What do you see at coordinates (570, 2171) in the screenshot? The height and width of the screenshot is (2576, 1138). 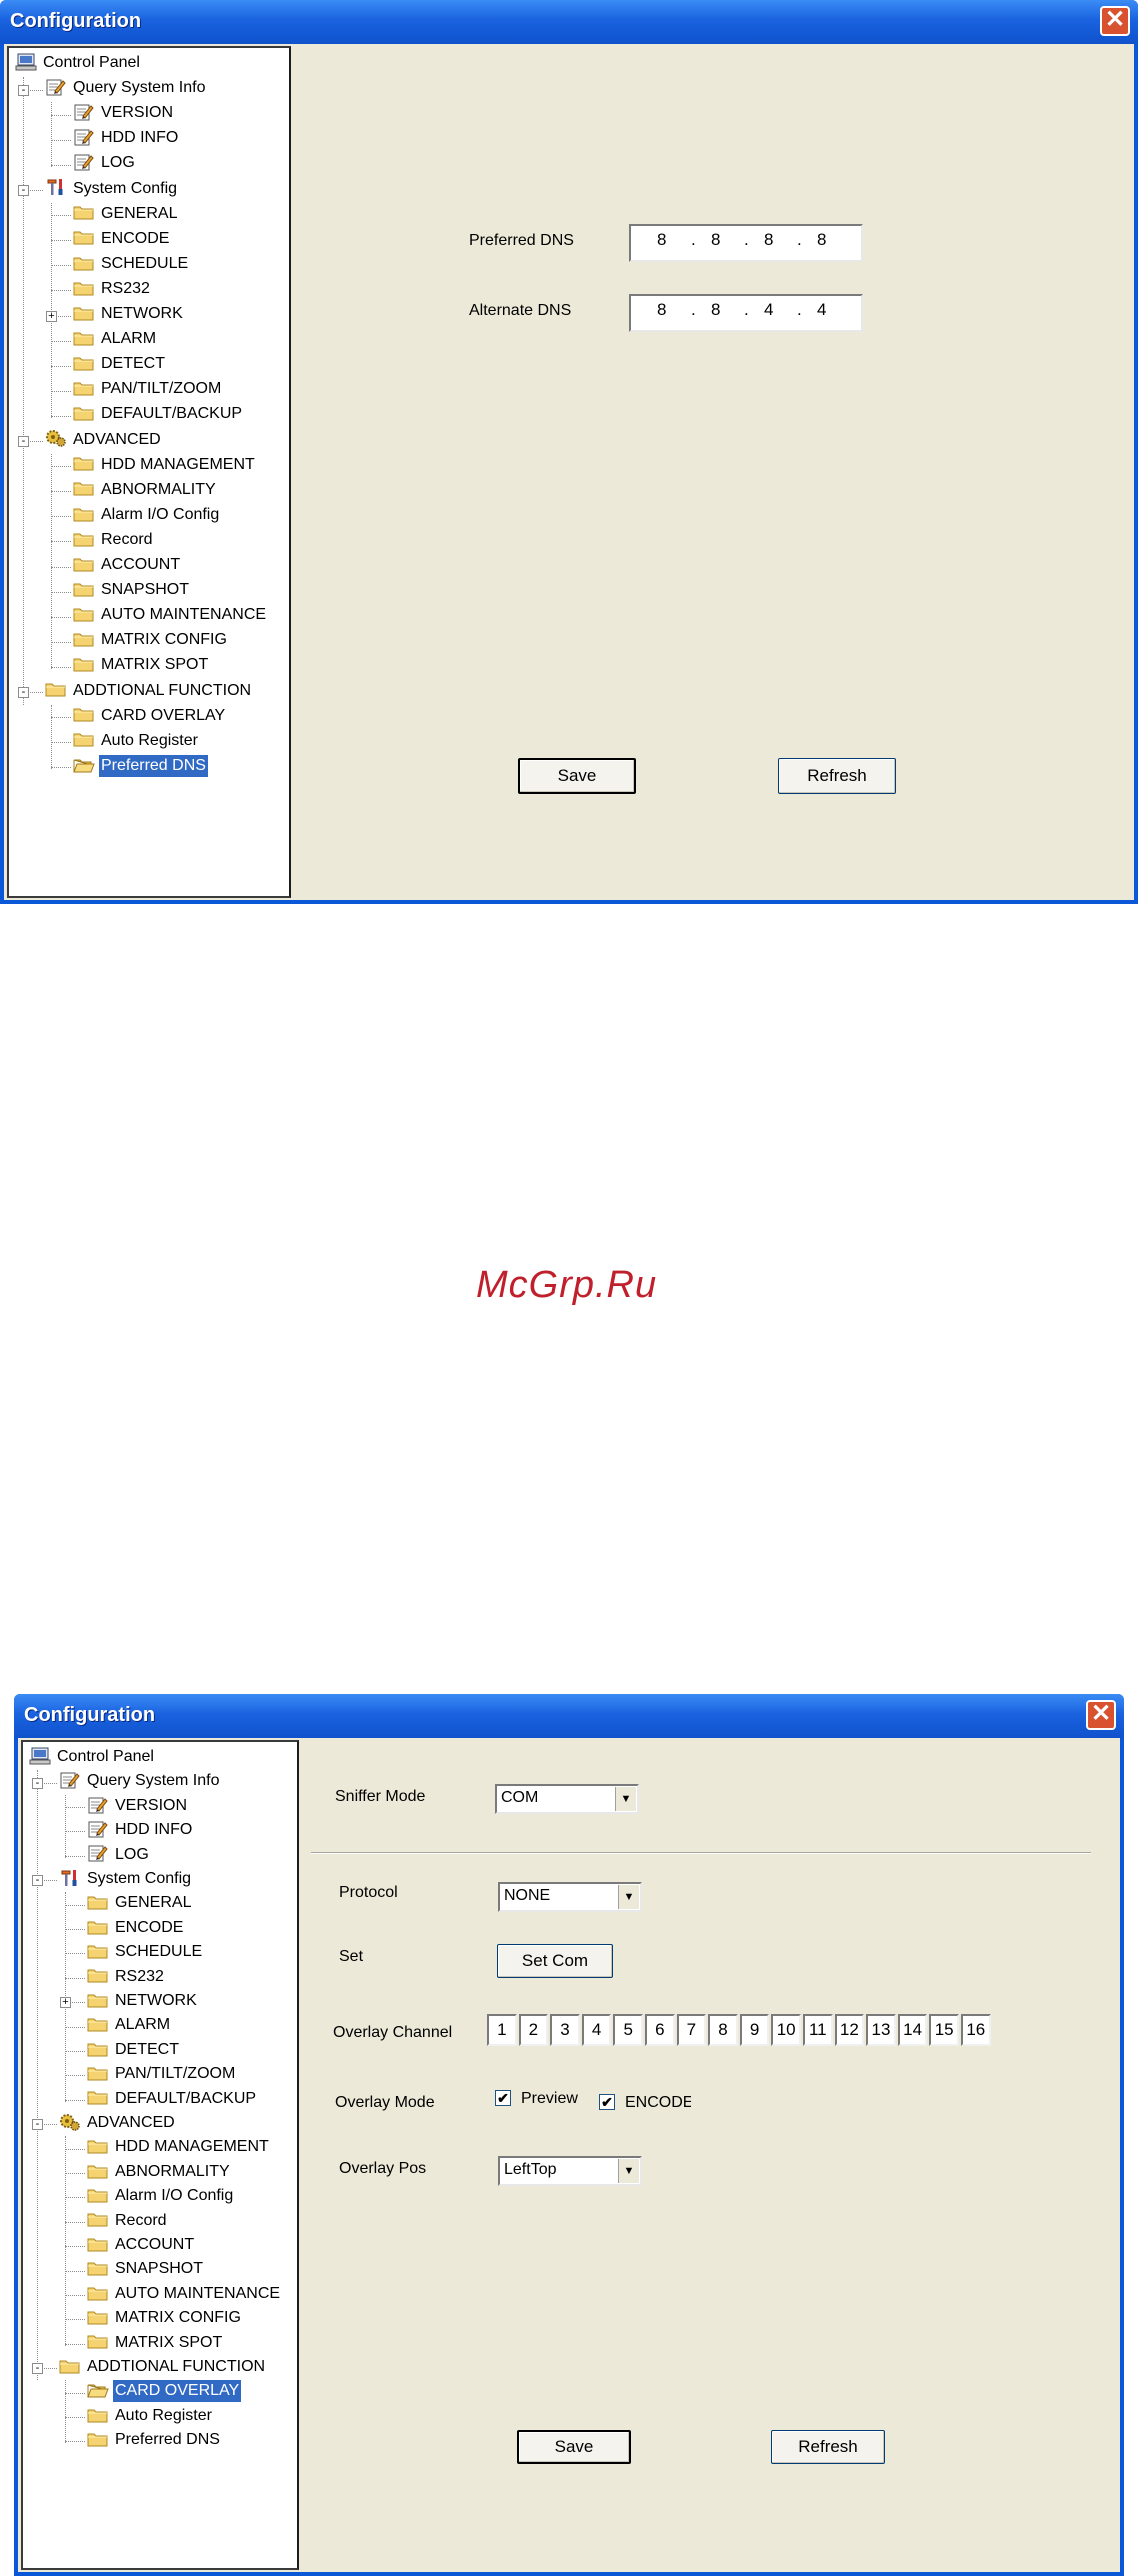 I see `overlay-pos-select: LeftTop ▼` at bounding box center [570, 2171].